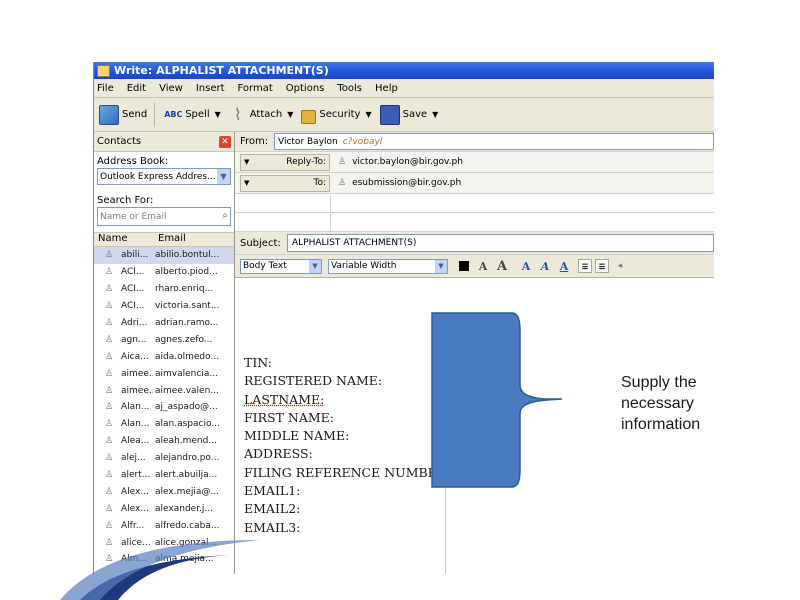  I want to click on note-line-1: Supply the, so click(659, 382).